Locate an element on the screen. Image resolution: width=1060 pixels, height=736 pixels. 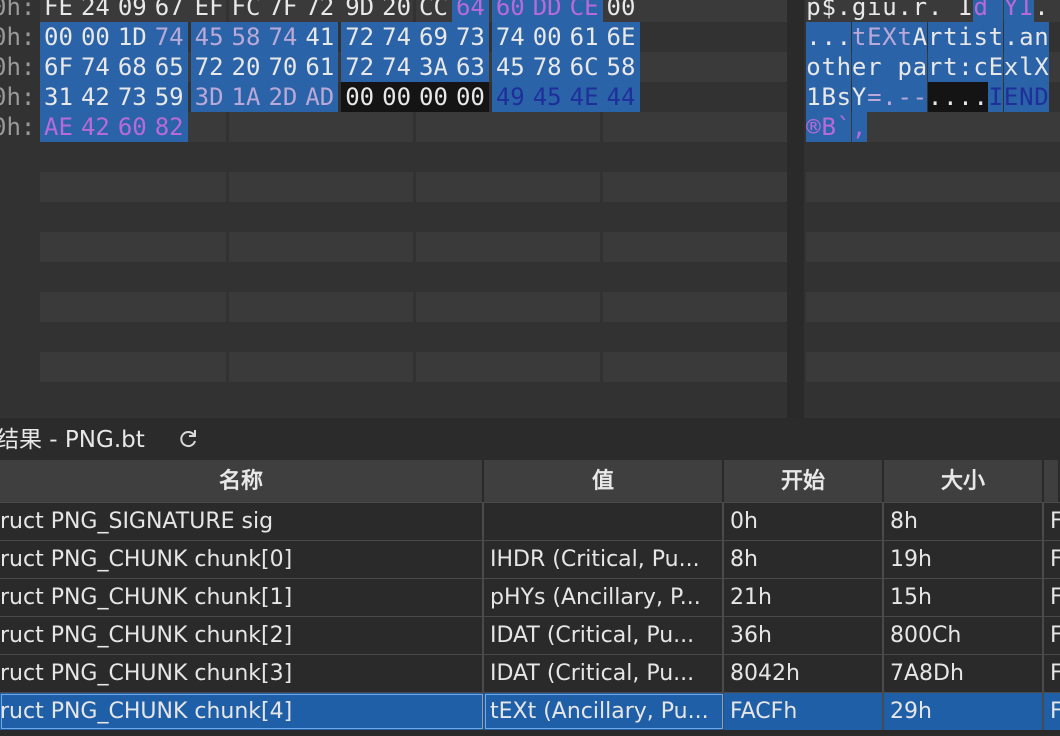
ascii-char: : is located at coordinates (965, 67).